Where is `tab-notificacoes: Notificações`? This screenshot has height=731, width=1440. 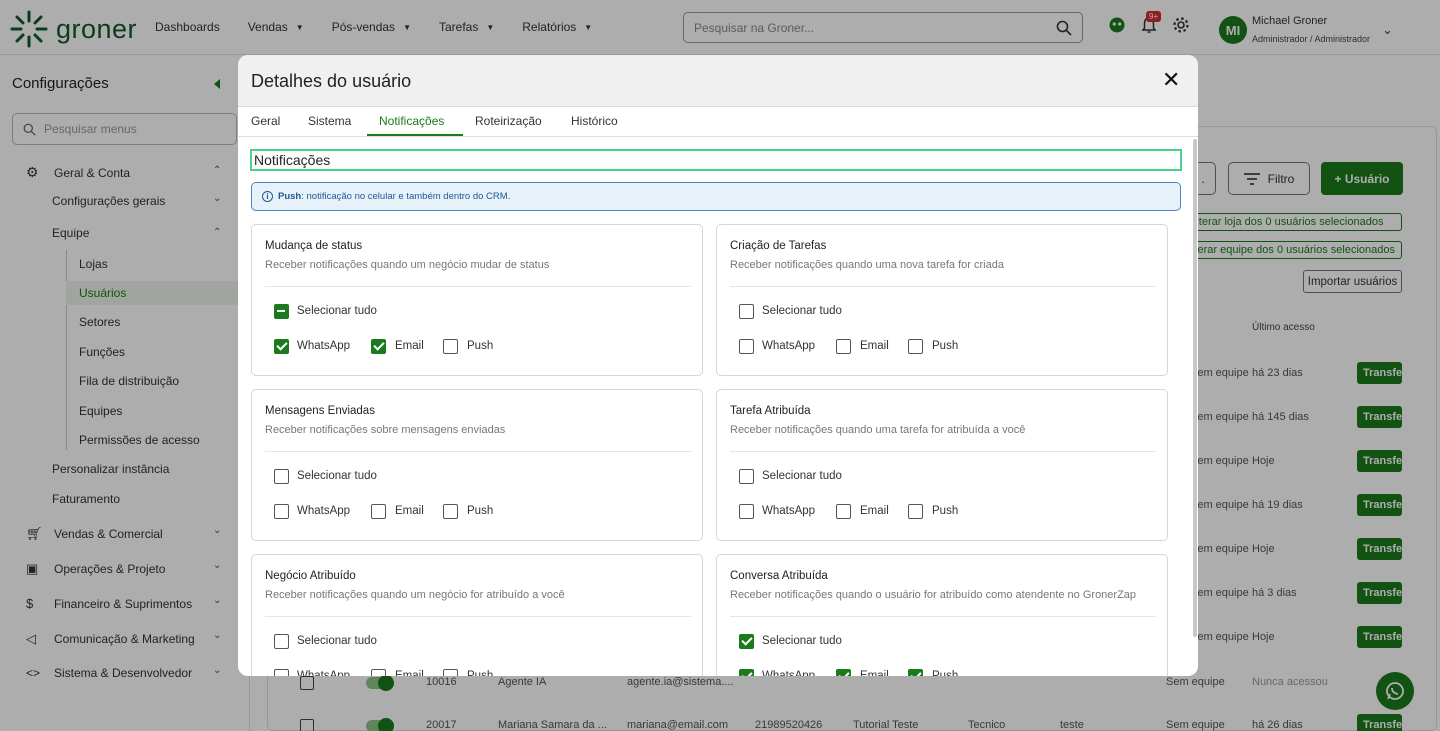 tab-notificacoes: Notificações is located at coordinates (411, 121).